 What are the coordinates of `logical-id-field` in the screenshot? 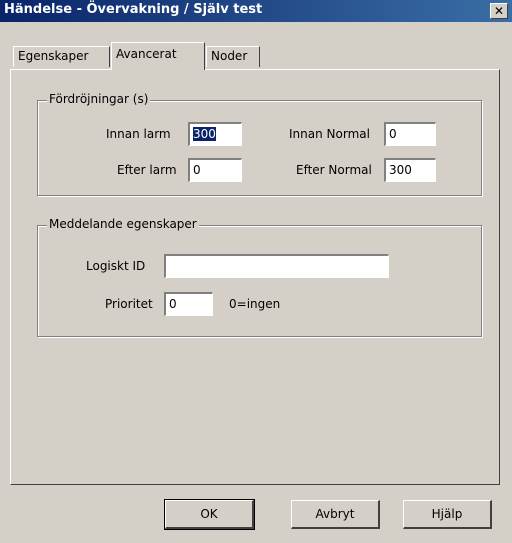 It's located at (276, 266).